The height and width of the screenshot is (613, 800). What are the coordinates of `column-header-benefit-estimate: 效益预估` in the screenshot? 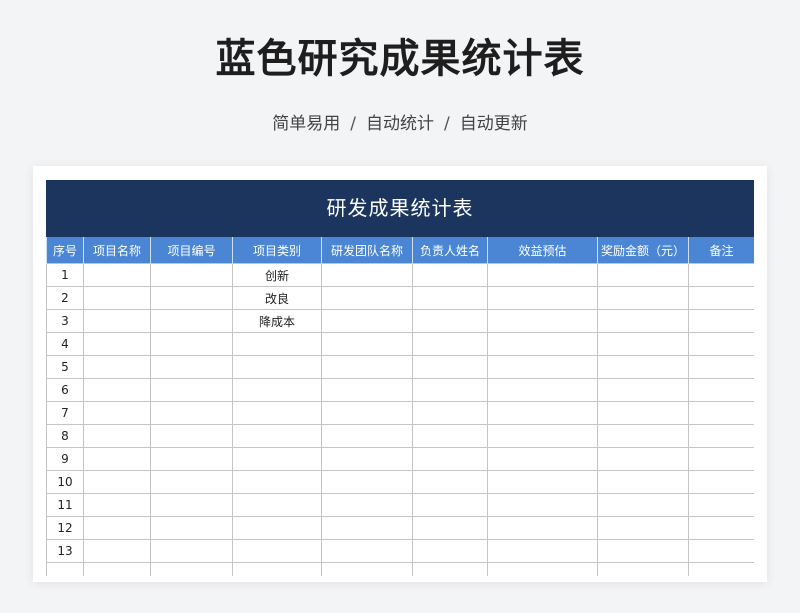 It's located at (542, 250).